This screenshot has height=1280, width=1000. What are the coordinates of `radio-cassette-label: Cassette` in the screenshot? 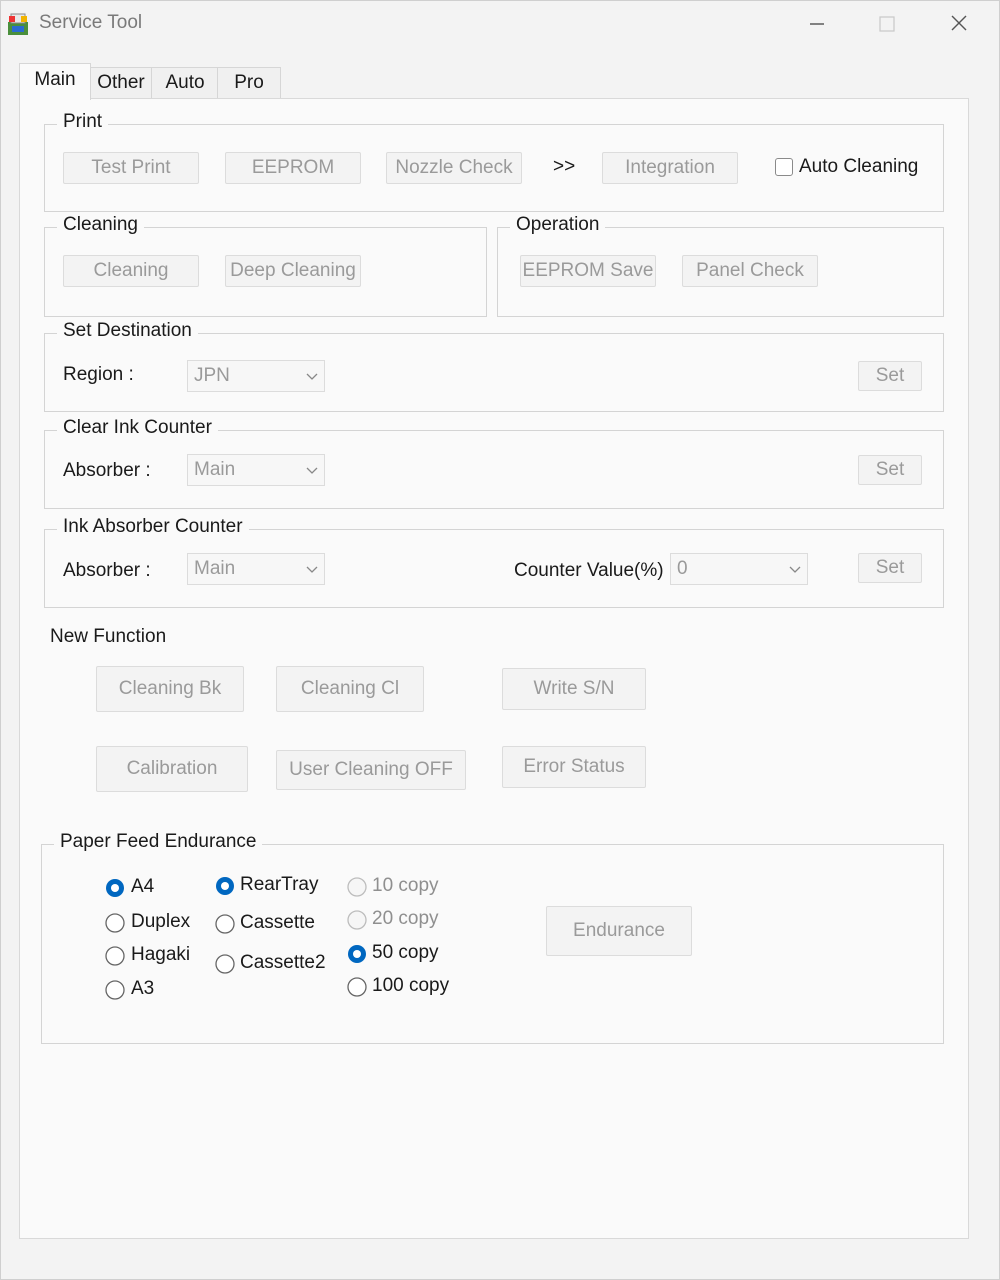 It's located at (277, 923).